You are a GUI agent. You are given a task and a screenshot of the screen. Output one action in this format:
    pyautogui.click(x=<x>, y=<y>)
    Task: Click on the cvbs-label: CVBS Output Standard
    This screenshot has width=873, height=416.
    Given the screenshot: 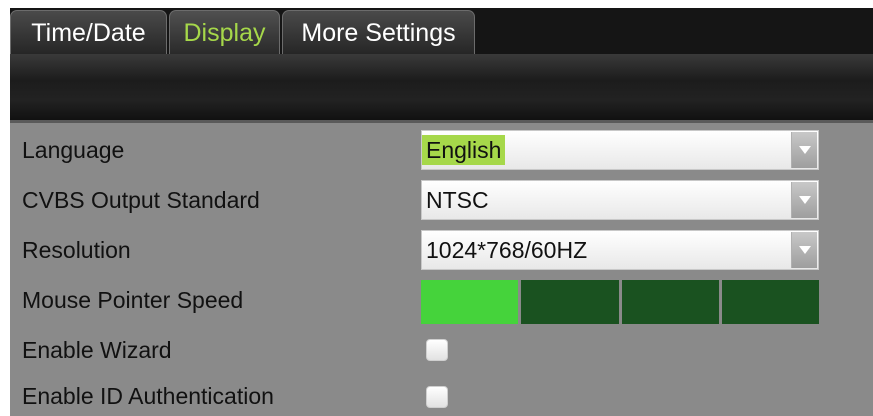 What is the action you would take?
    pyautogui.click(x=141, y=200)
    